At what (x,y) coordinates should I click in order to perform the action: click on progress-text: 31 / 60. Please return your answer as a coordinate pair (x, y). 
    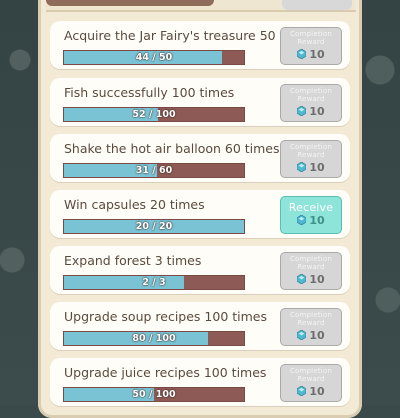
    Looking at the image, I should click on (154, 170).